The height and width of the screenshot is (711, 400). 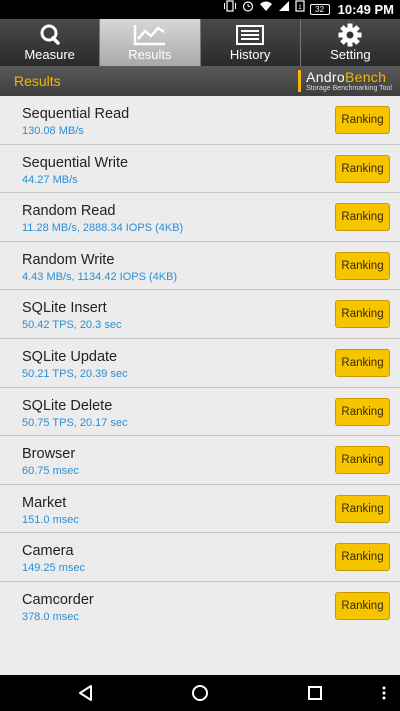 I want to click on tab-setting: Setting, so click(x=350, y=42).